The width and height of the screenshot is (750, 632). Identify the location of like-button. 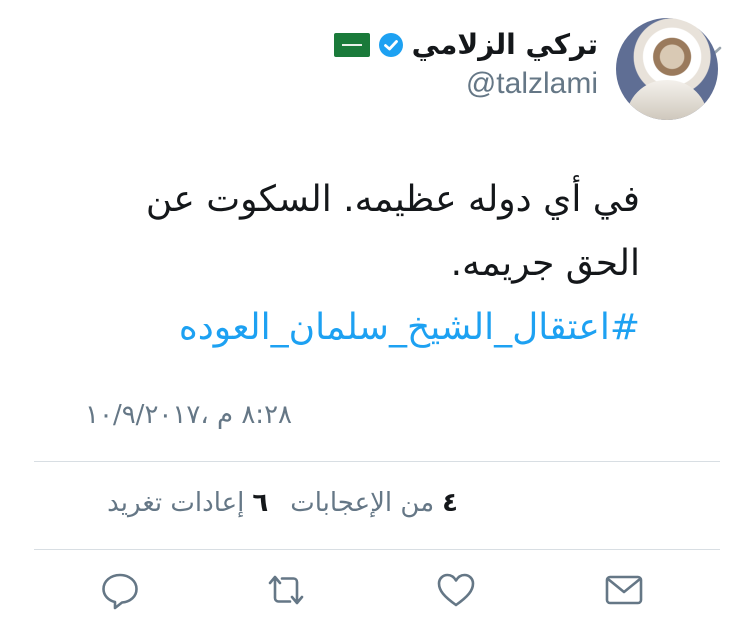
(456, 590).